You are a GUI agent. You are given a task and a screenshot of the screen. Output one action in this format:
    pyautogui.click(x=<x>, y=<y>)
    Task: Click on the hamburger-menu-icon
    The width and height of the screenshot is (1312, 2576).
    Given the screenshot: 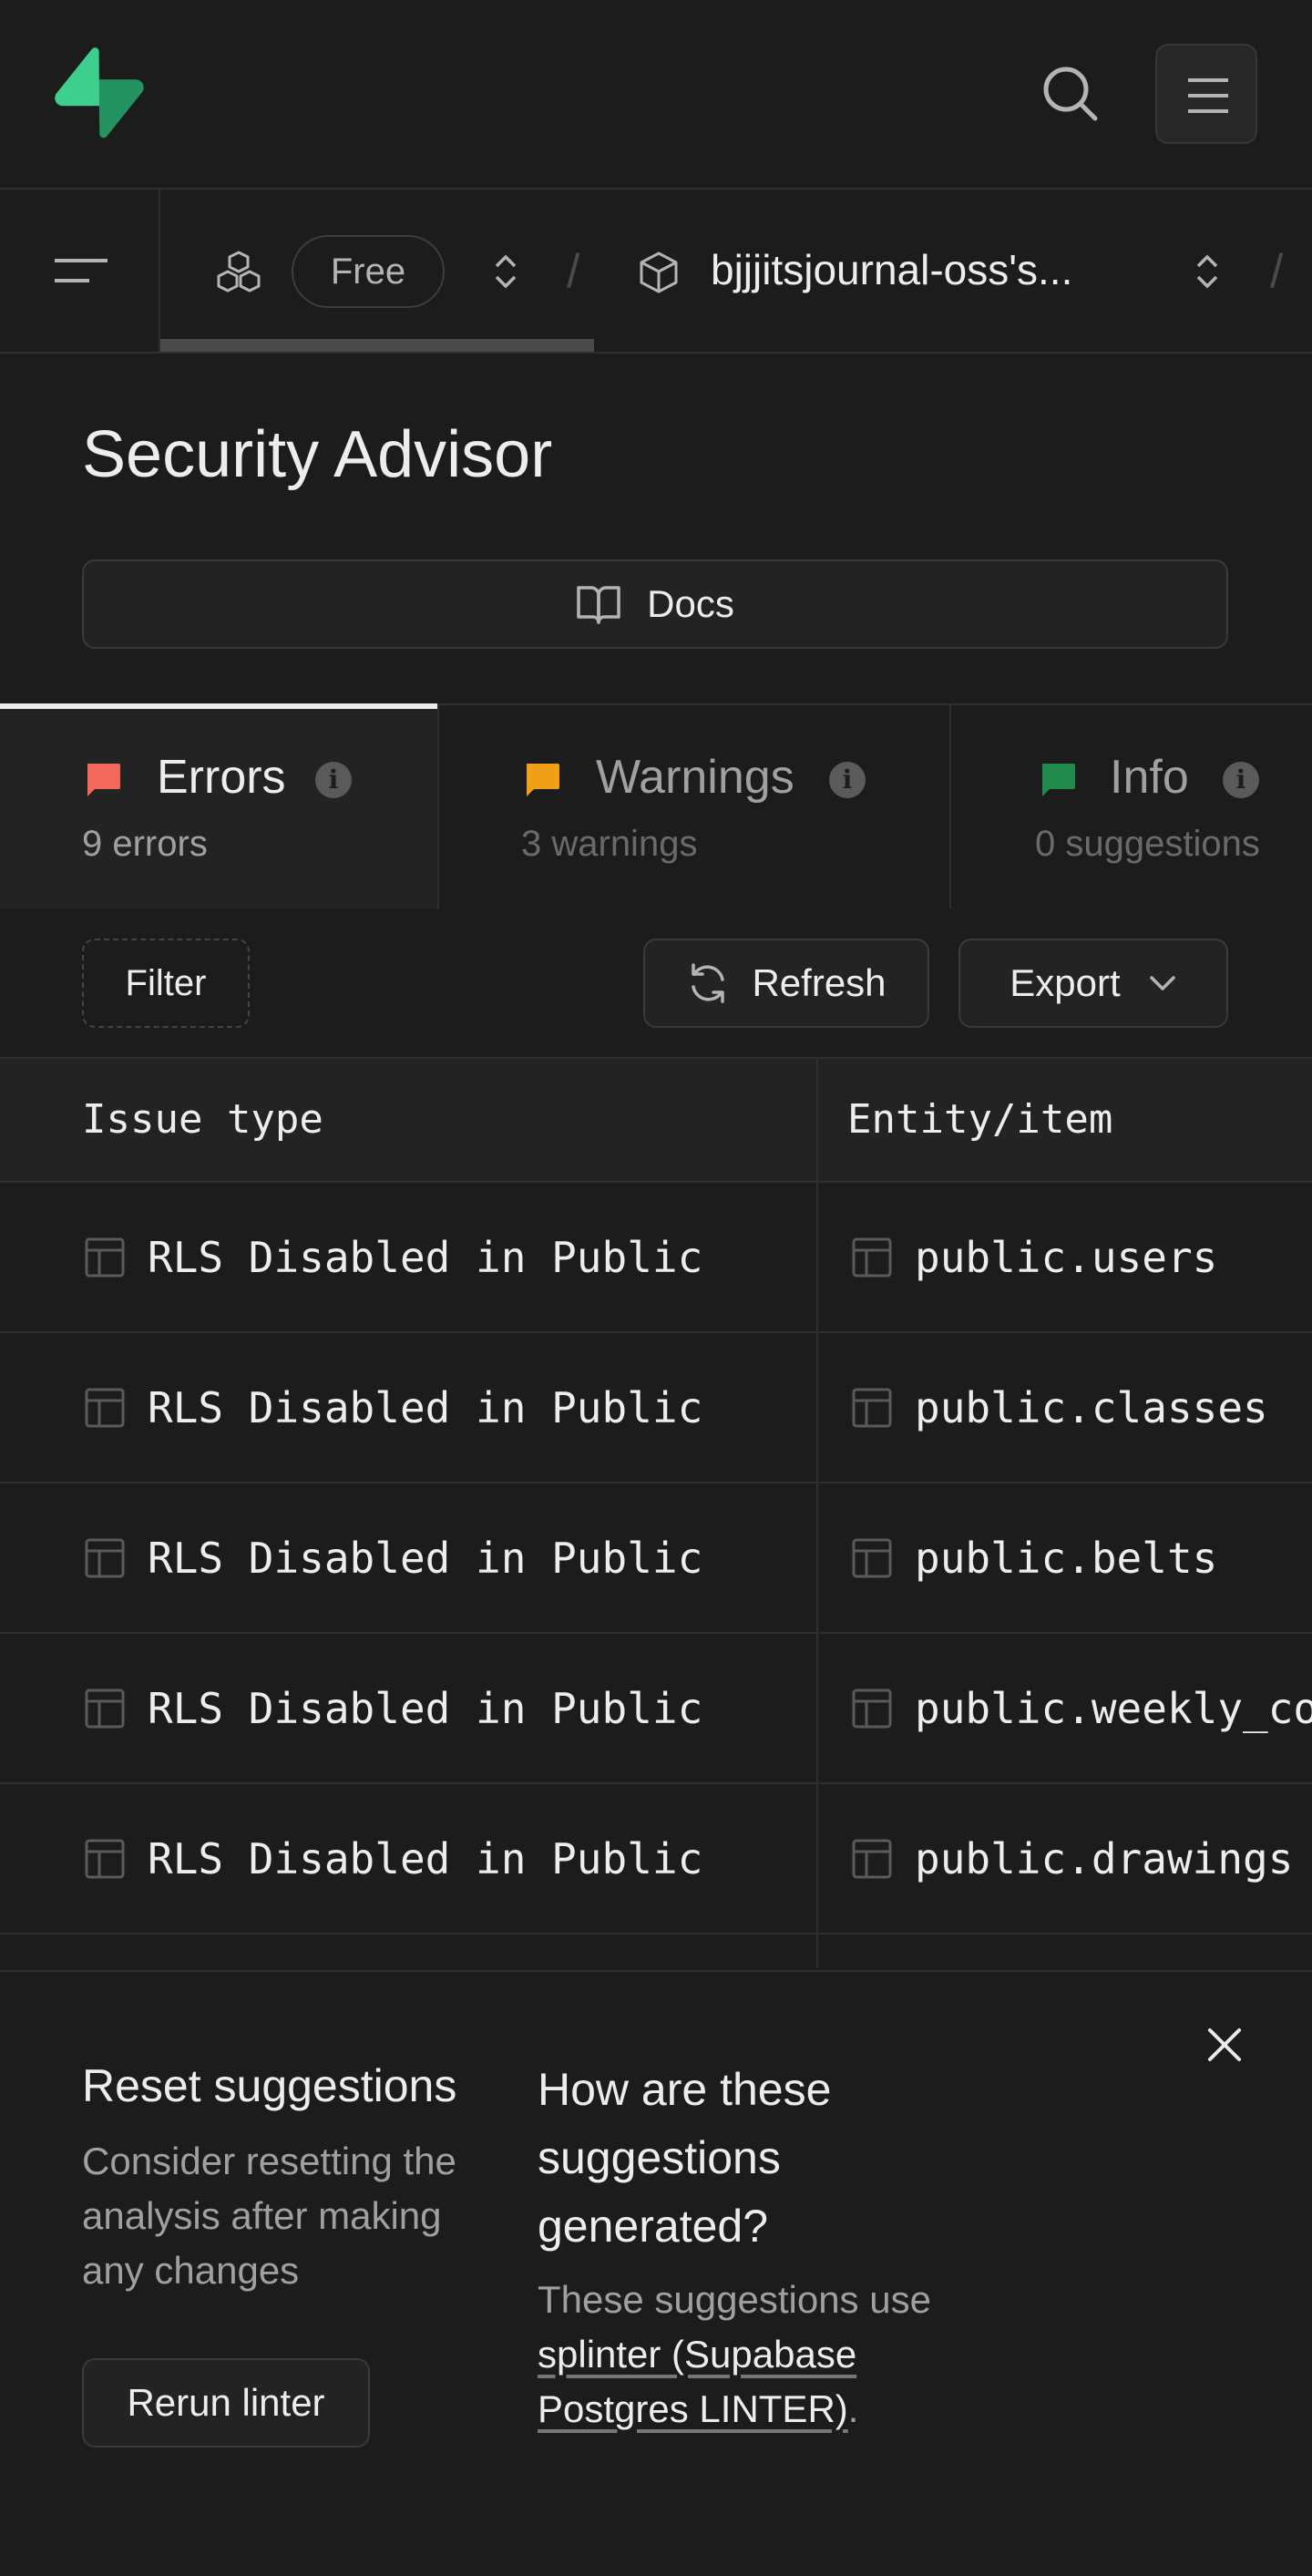 What is the action you would take?
    pyautogui.click(x=1208, y=96)
    